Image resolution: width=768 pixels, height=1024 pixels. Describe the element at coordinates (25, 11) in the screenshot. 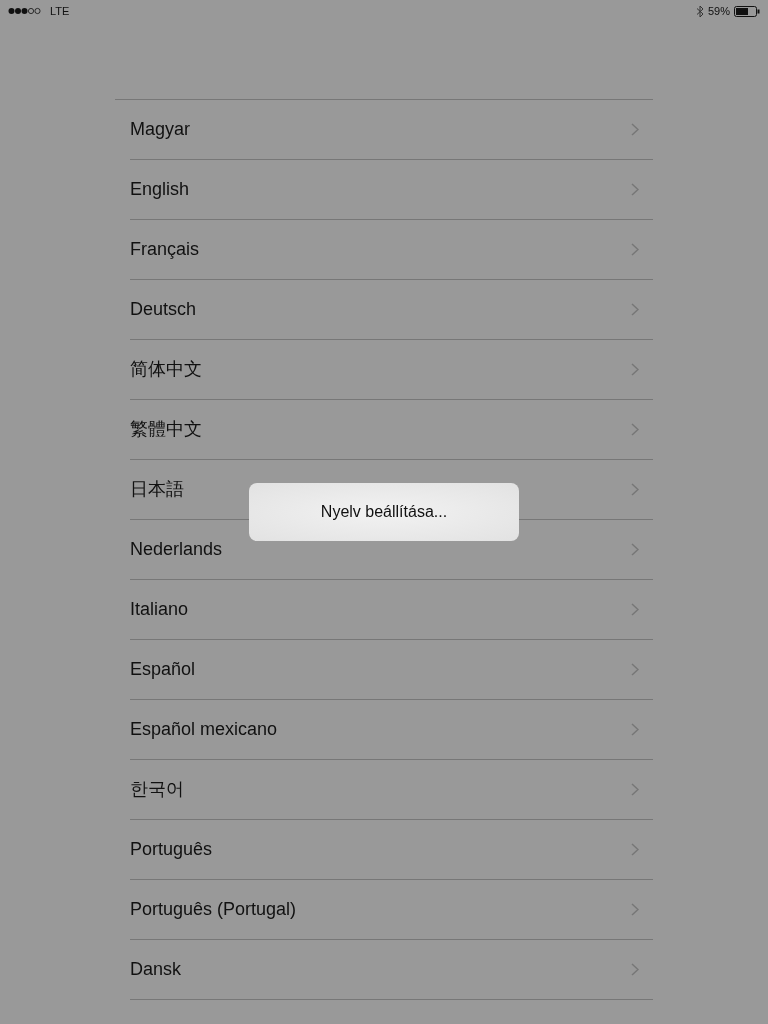

I see `signal-icon` at that location.